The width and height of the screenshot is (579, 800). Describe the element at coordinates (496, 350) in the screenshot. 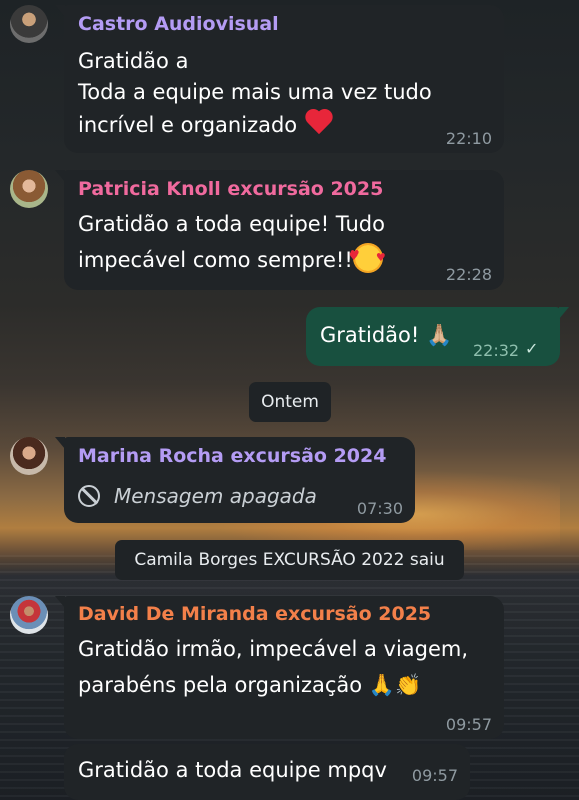

I see `message-time: 22:32` at that location.